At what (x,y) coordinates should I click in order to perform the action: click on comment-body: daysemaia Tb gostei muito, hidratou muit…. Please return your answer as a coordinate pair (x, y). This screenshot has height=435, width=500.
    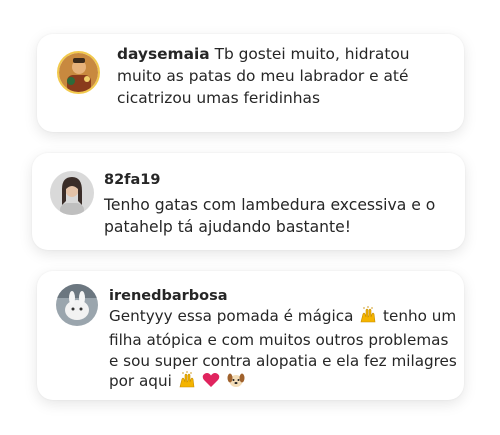
    Looking at the image, I should click on (287, 77).